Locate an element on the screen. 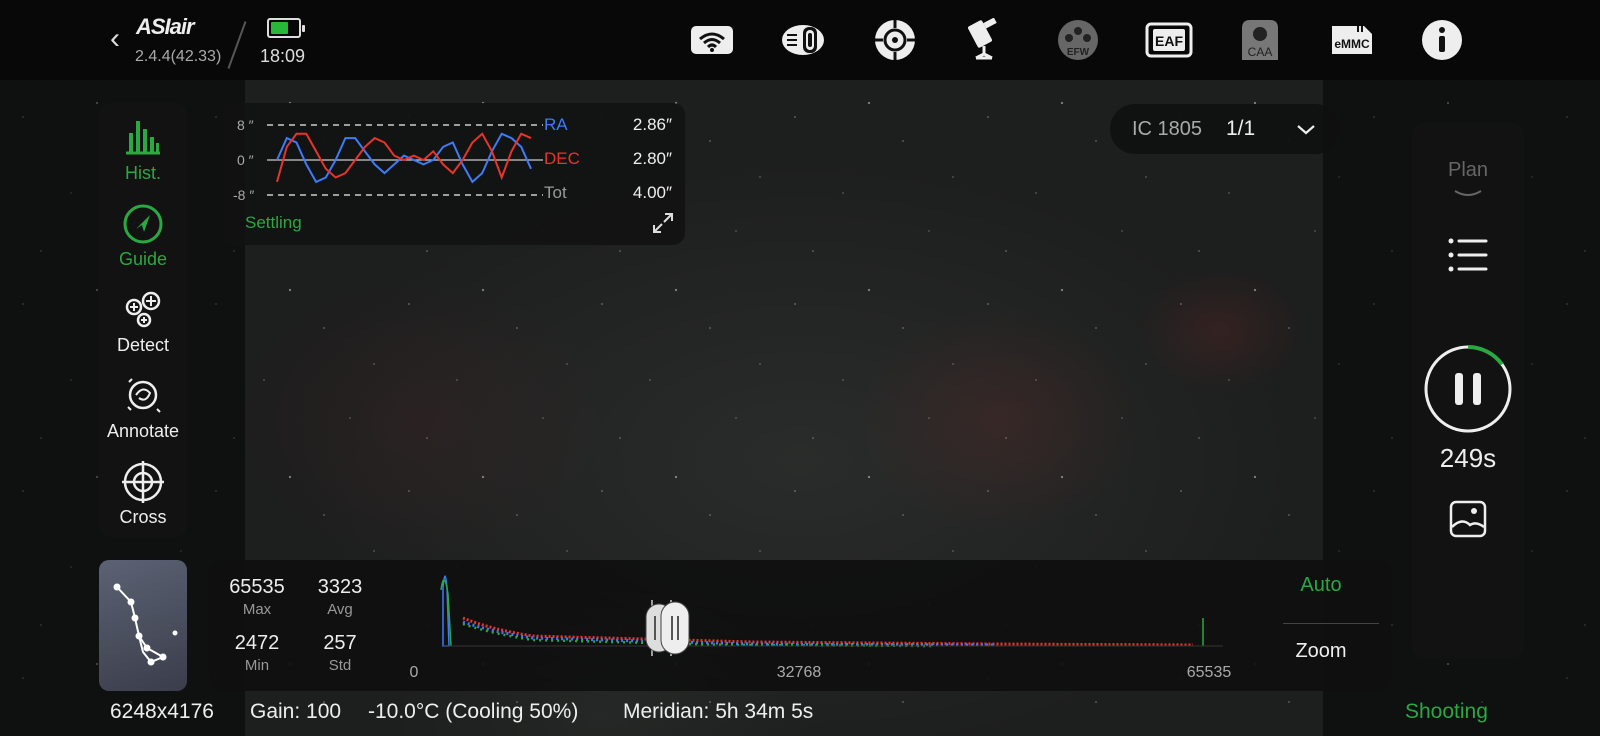 The height and width of the screenshot is (736, 1600). guide-error-chart: 8 ″ 0 ″ -8 ″ is located at coordinates (388, 160).